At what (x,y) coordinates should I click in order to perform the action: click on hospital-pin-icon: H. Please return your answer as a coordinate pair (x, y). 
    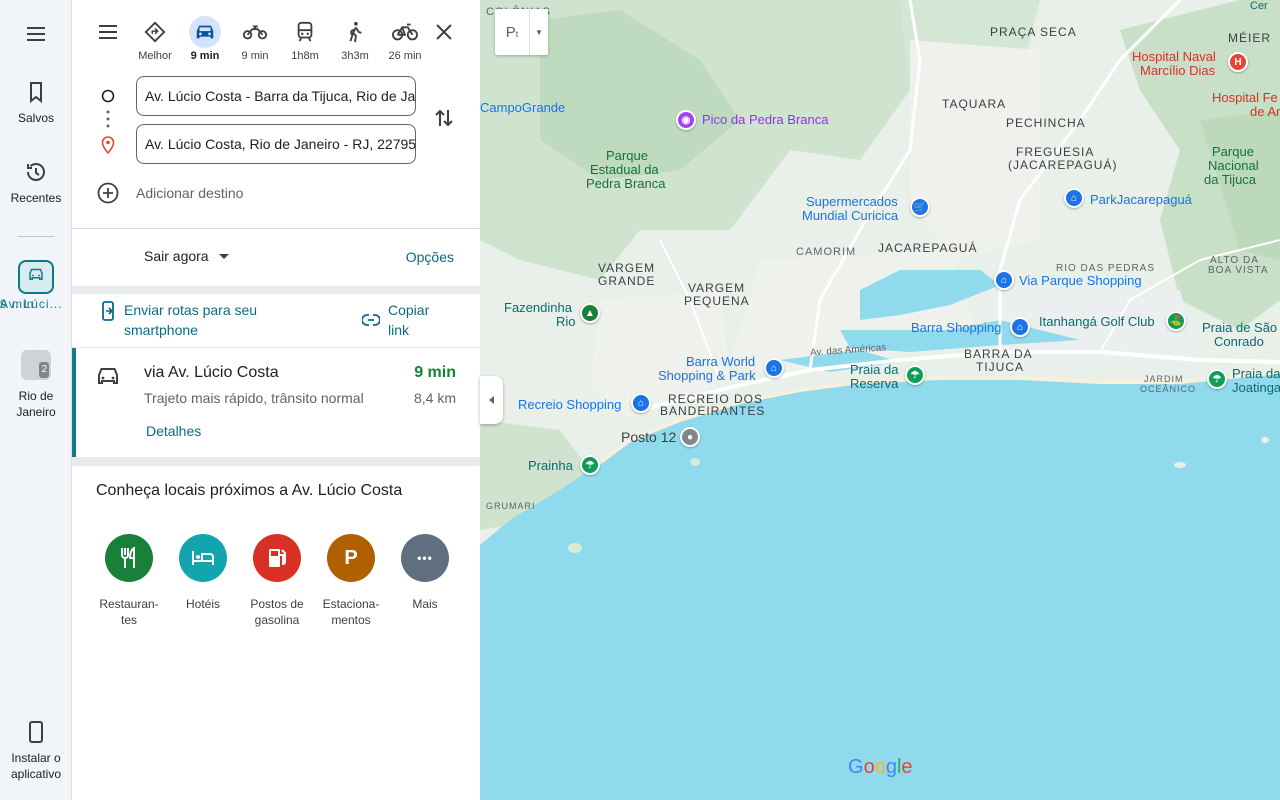
    Looking at the image, I should click on (1238, 62).